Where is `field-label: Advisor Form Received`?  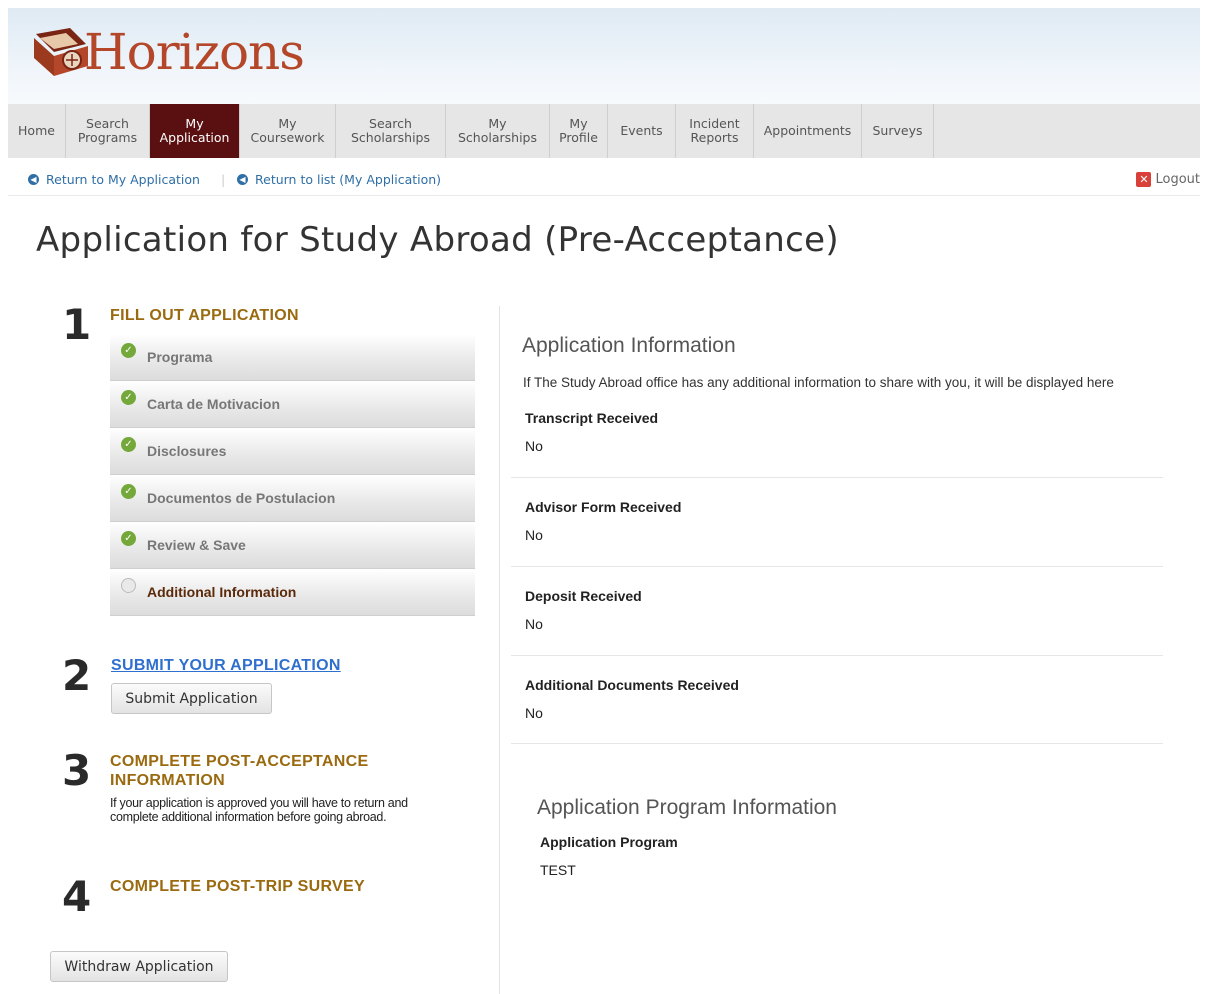 field-label: Advisor Form Received is located at coordinates (603, 507).